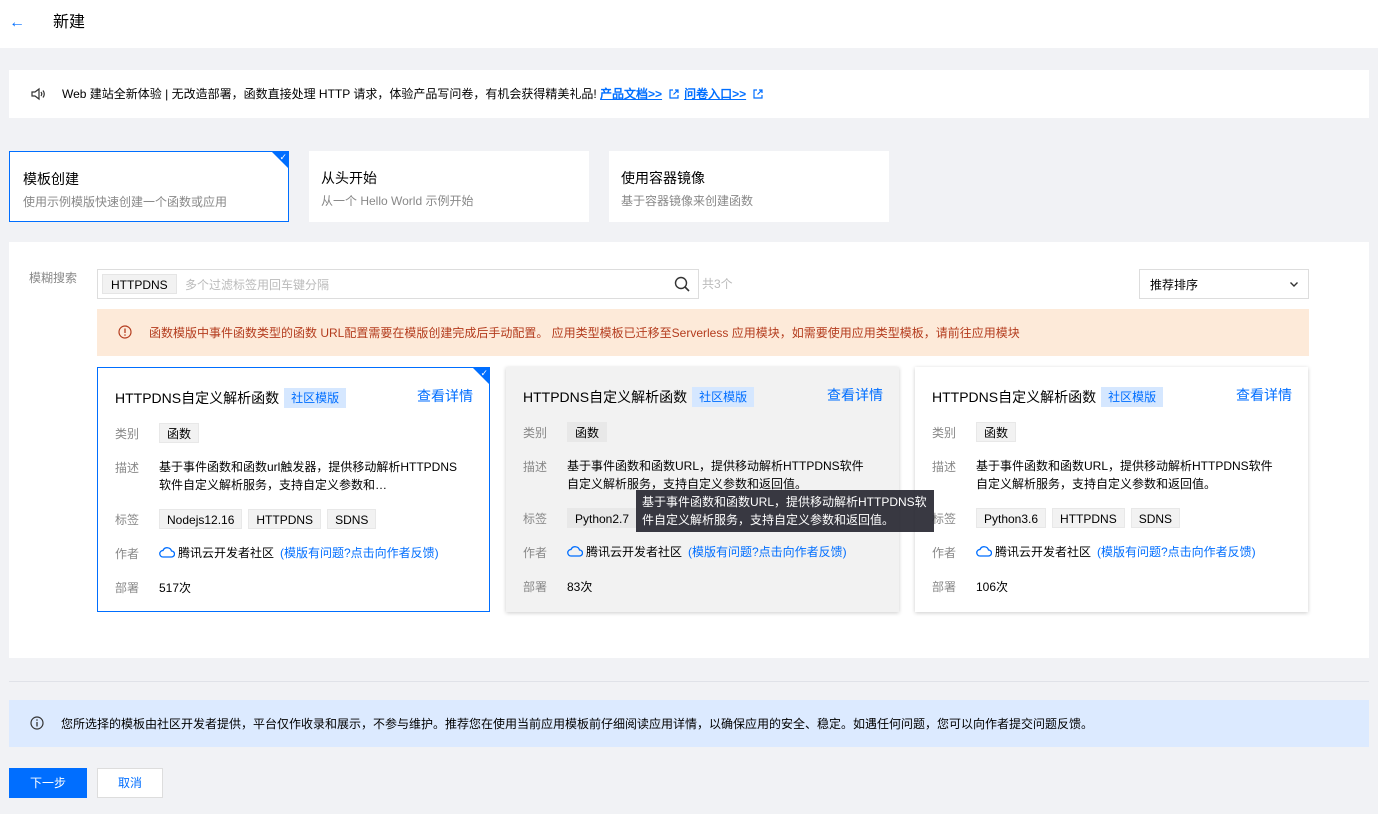 This screenshot has height=814, width=1378. I want to click on search-placeholder: 多个过滤标签用回车键分隔, so click(257, 285).